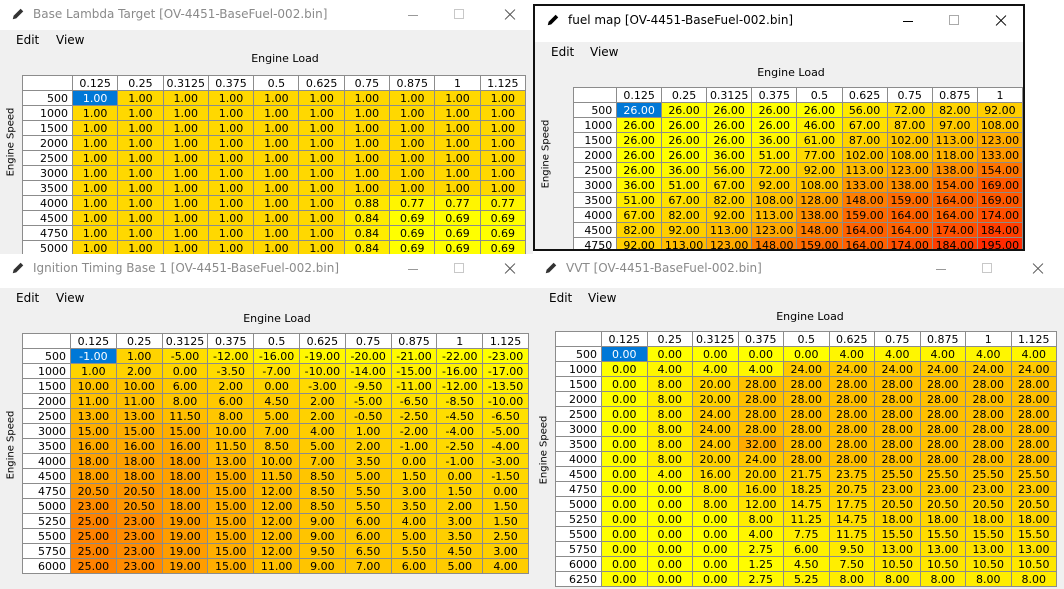 The image size is (1064, 589). What do you see at coordinates (774, 125) in the screenshot?
I see `table-cell: 26.00` at bounding box center [774, 125].